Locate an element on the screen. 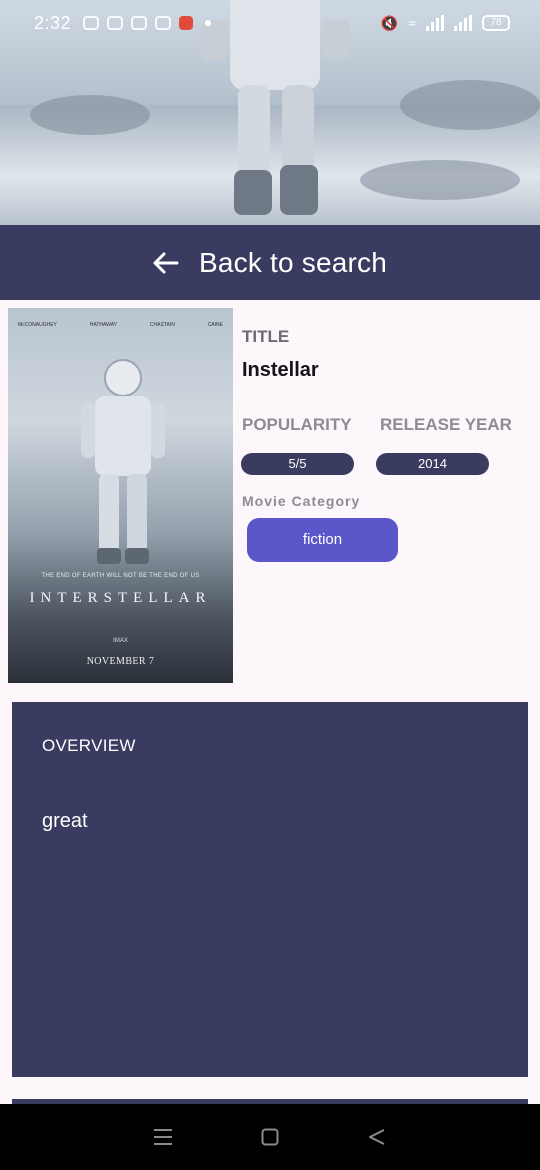 The width and height of the screenshot is (540, 1170). menu-icon is located at coordinates (163, 1137).